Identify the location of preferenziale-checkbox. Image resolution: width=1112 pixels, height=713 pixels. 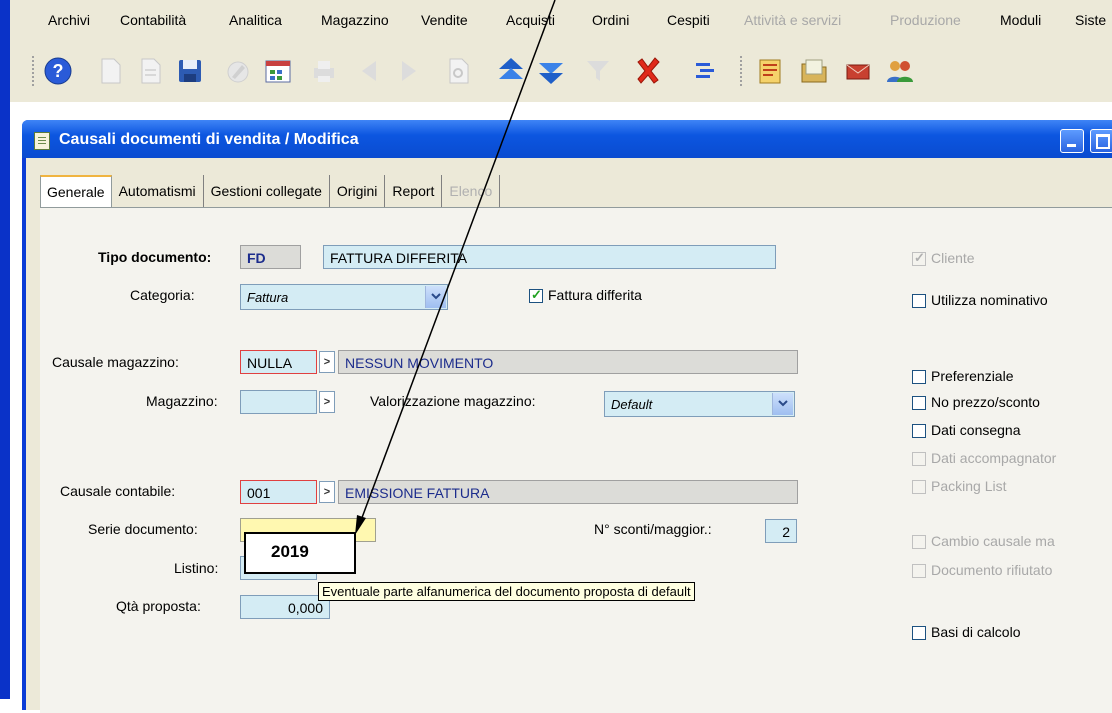
(919, 377).